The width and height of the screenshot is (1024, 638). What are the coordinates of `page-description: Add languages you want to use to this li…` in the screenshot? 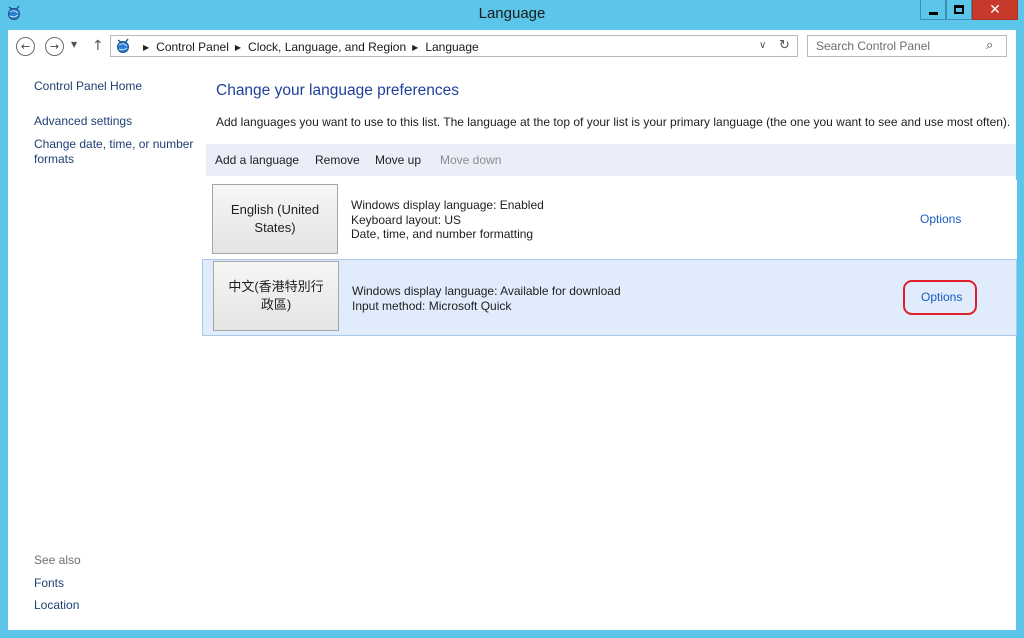 It's located at (613, 122).